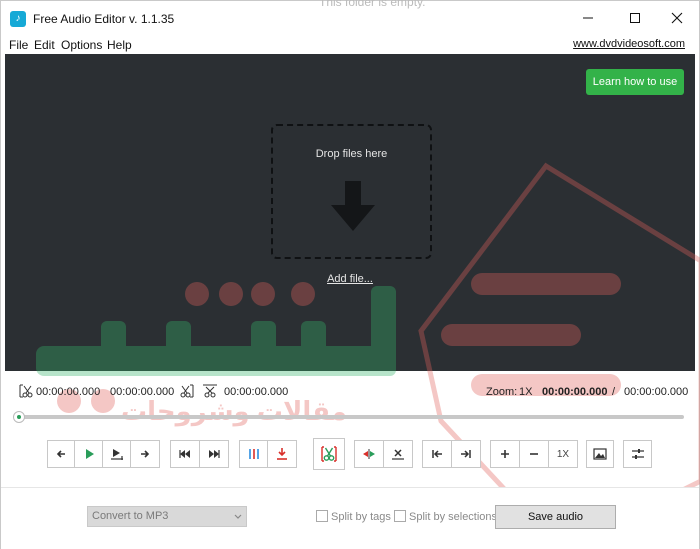  What do you see at coordinates (187, 391) in the screenshot?
I see `cut-end-icon` at bounding box center [187, 391].